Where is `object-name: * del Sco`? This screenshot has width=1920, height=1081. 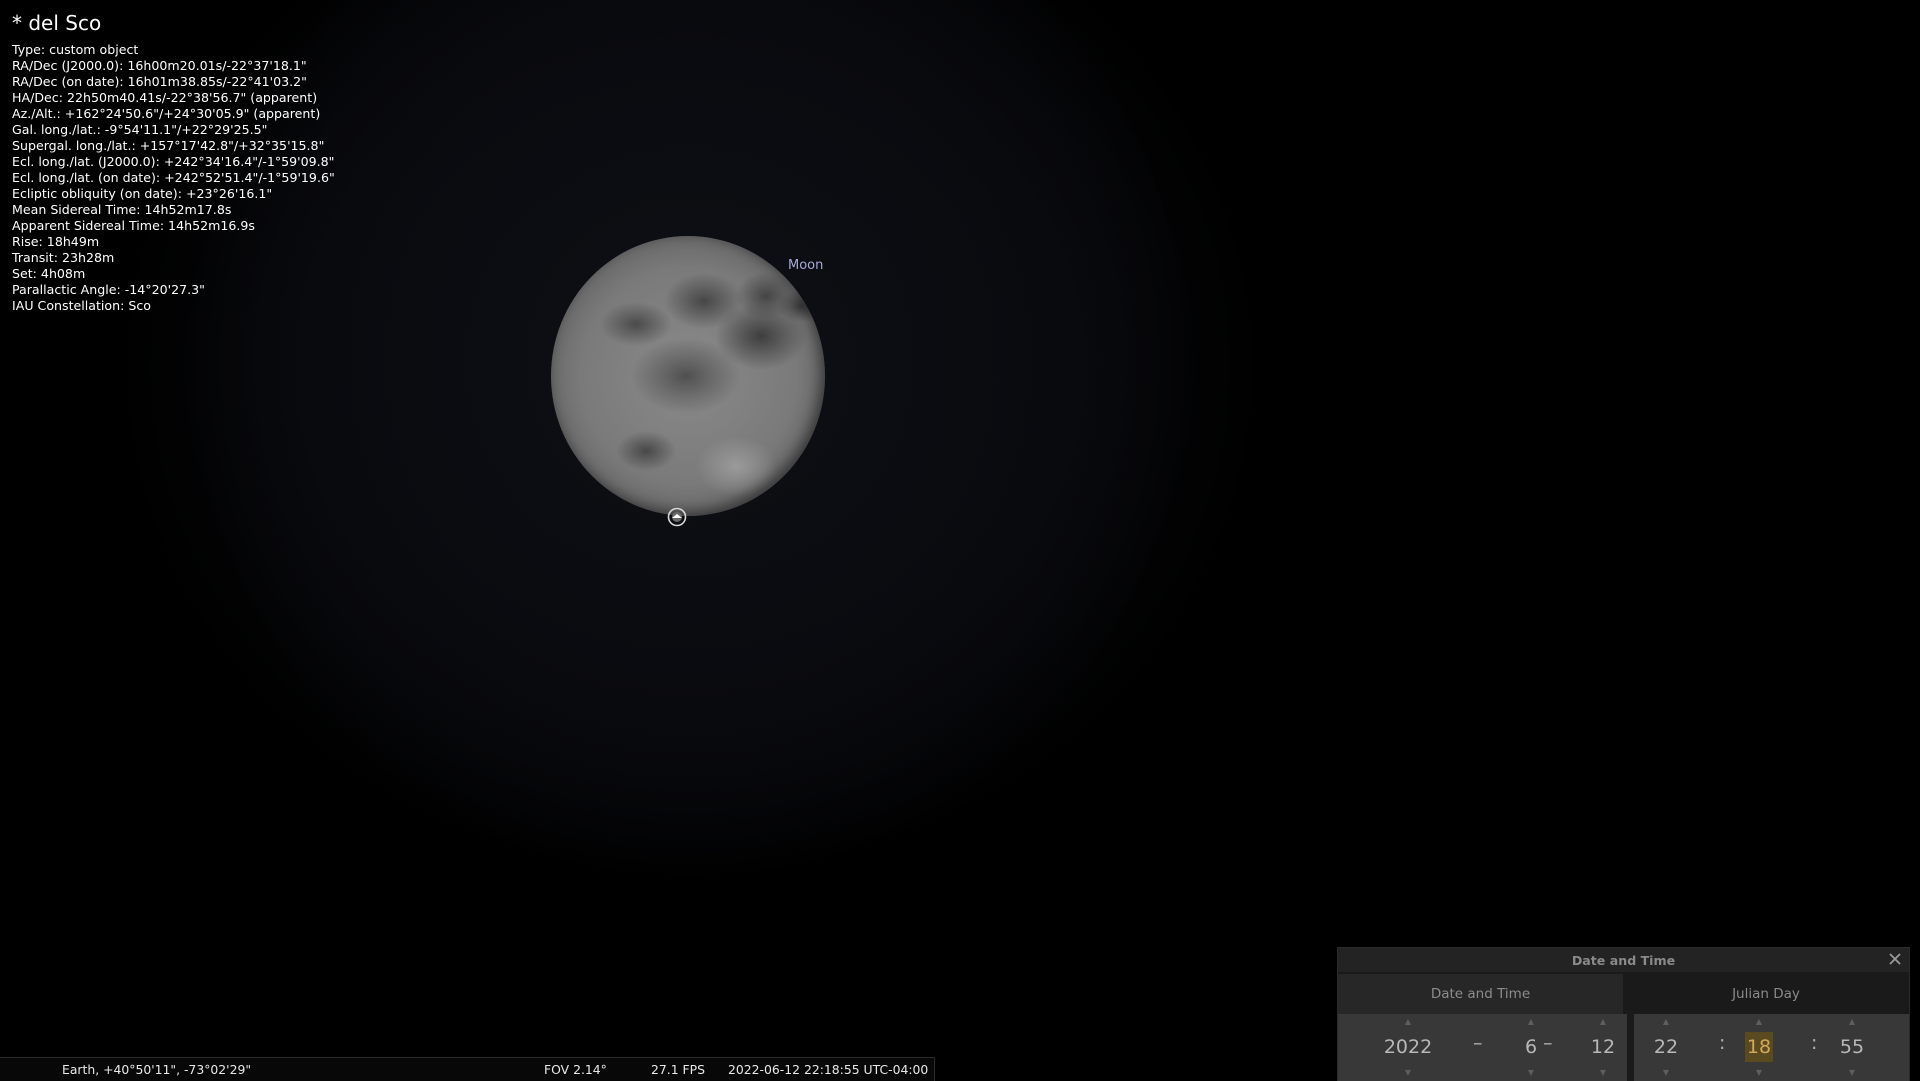
object-name: * del Sco is located at coordinates (57, 23).